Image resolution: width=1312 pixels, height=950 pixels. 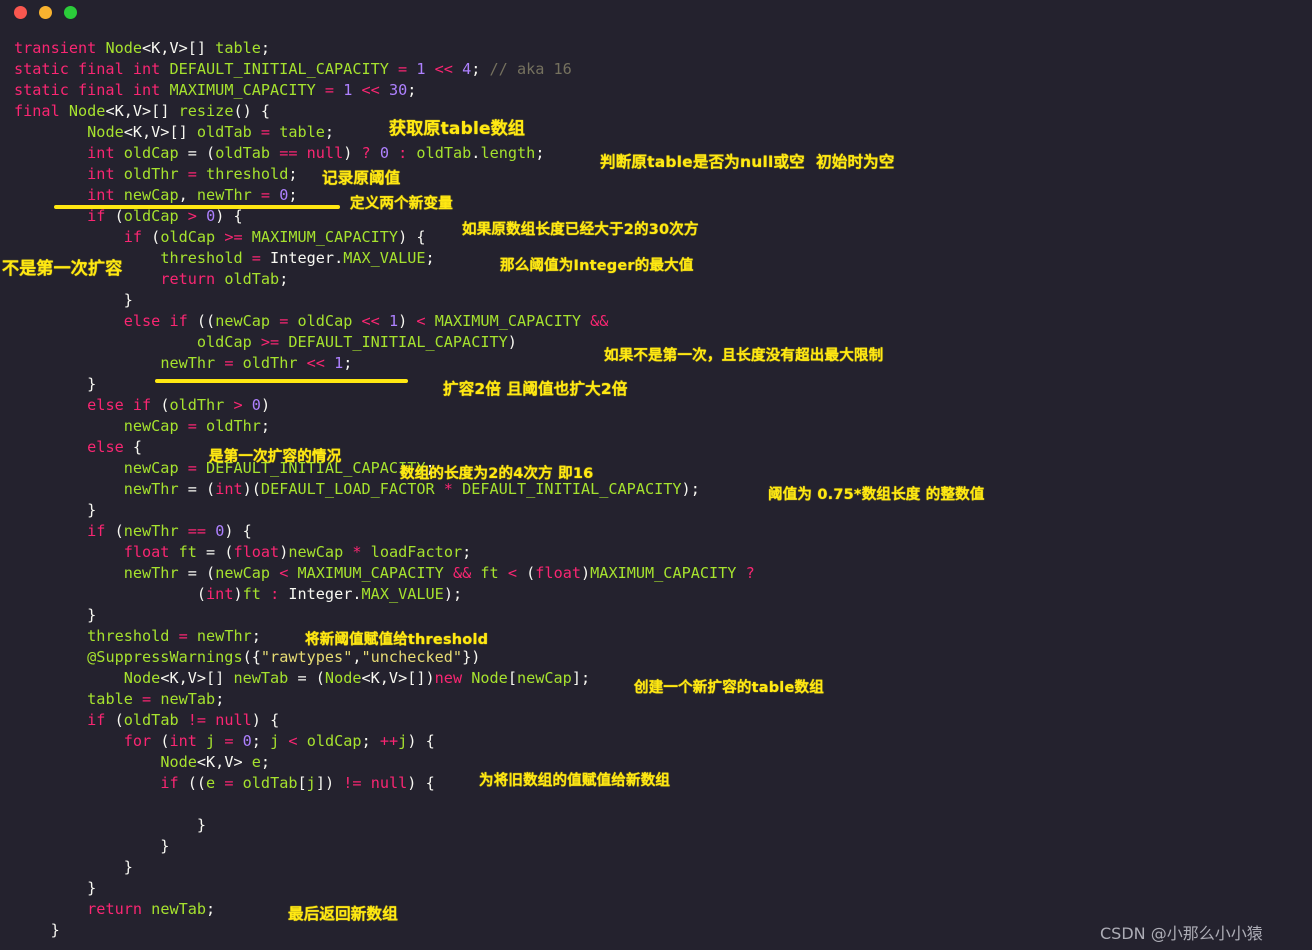 What do you see at coordinates (656, 15) in the screenshot?
I see `window-titlebar` at bounding box center [656, 15].